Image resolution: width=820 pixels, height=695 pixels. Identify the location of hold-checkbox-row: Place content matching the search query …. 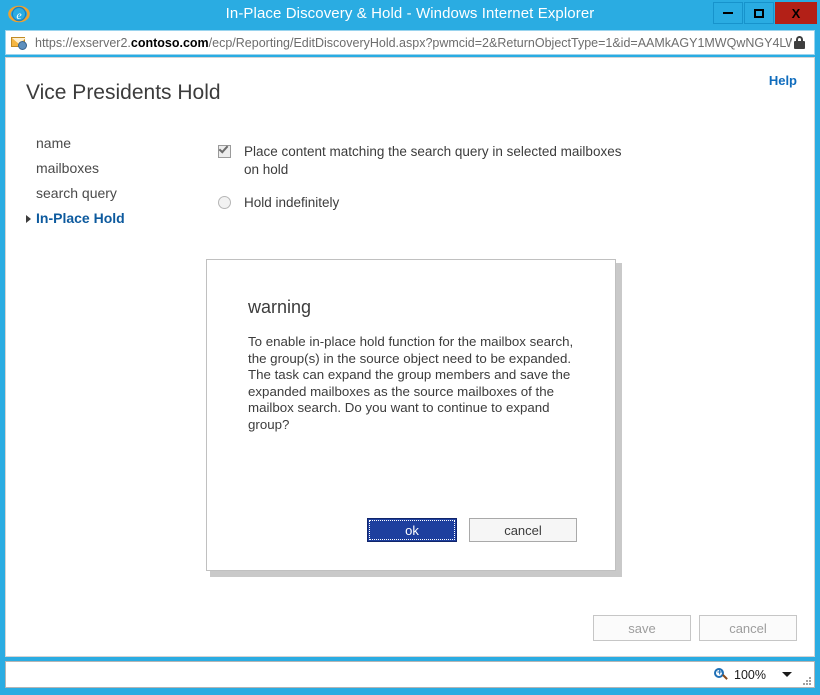
(428, 161).